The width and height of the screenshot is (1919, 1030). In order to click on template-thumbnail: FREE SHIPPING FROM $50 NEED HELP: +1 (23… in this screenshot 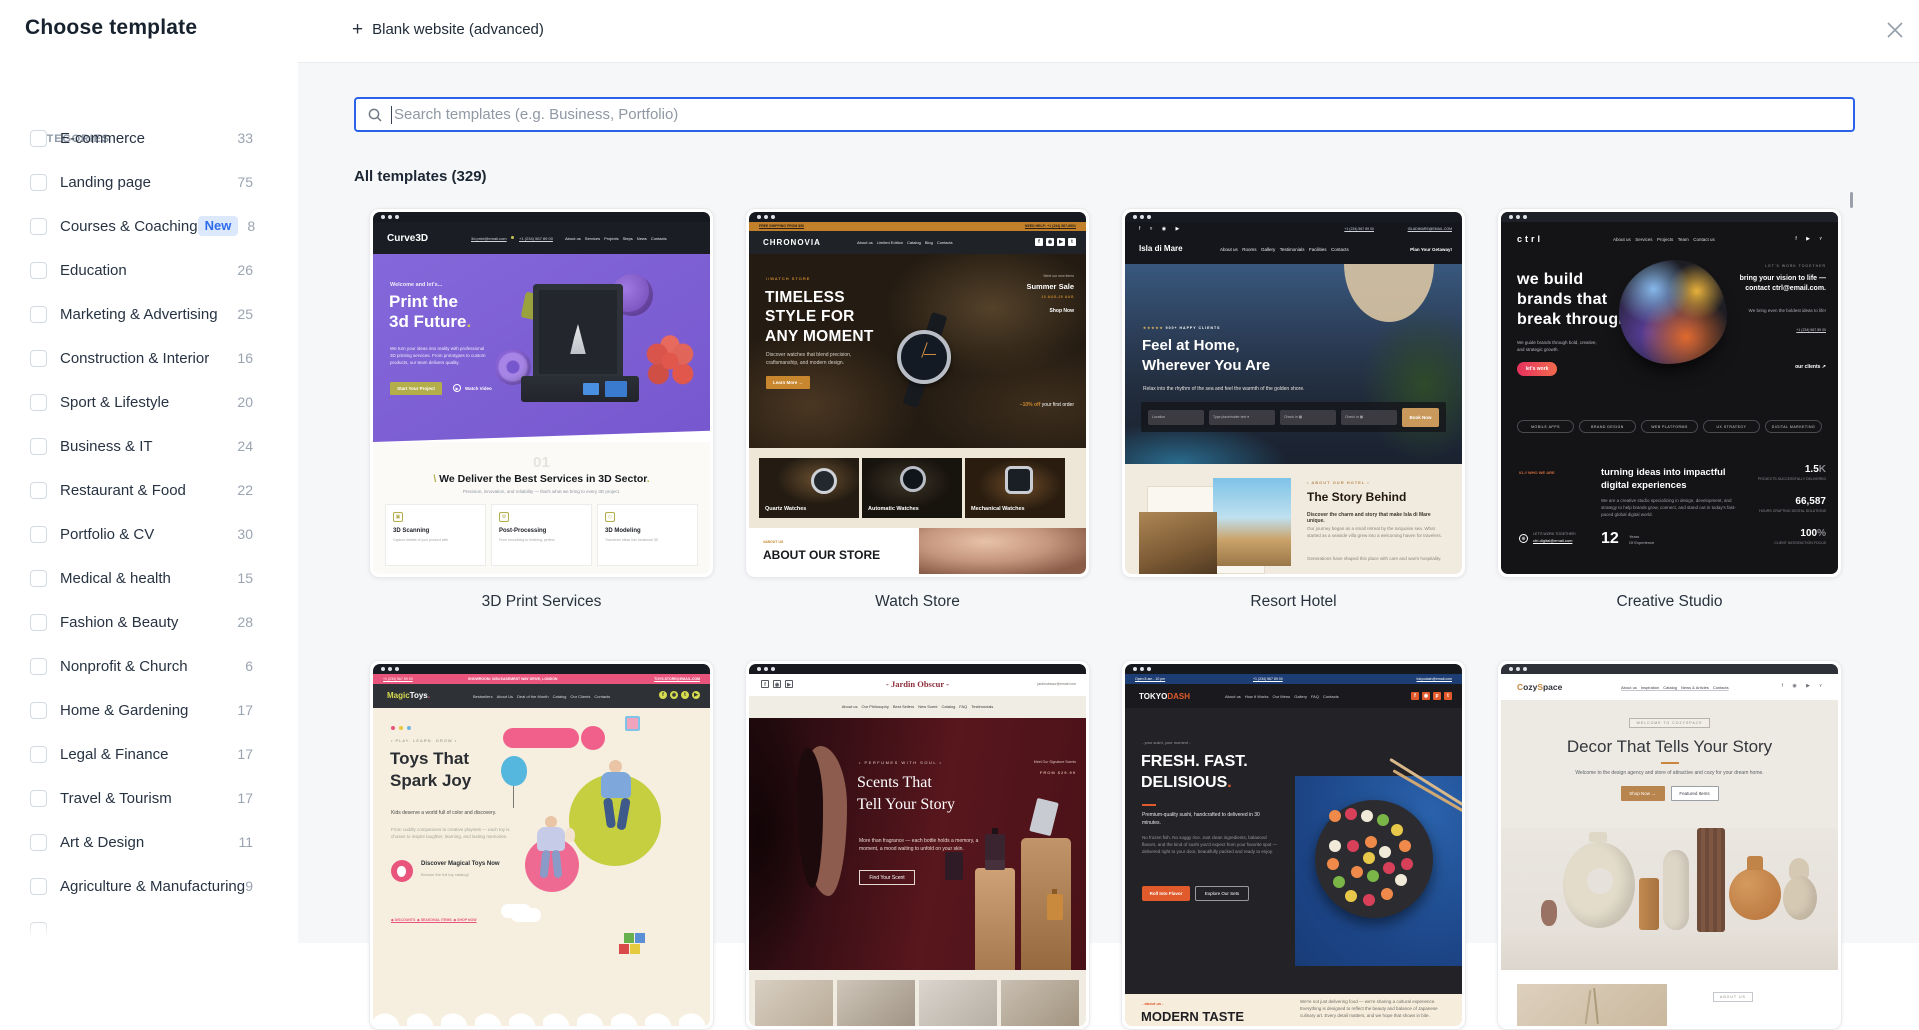, I will do `click(917, 393)`.